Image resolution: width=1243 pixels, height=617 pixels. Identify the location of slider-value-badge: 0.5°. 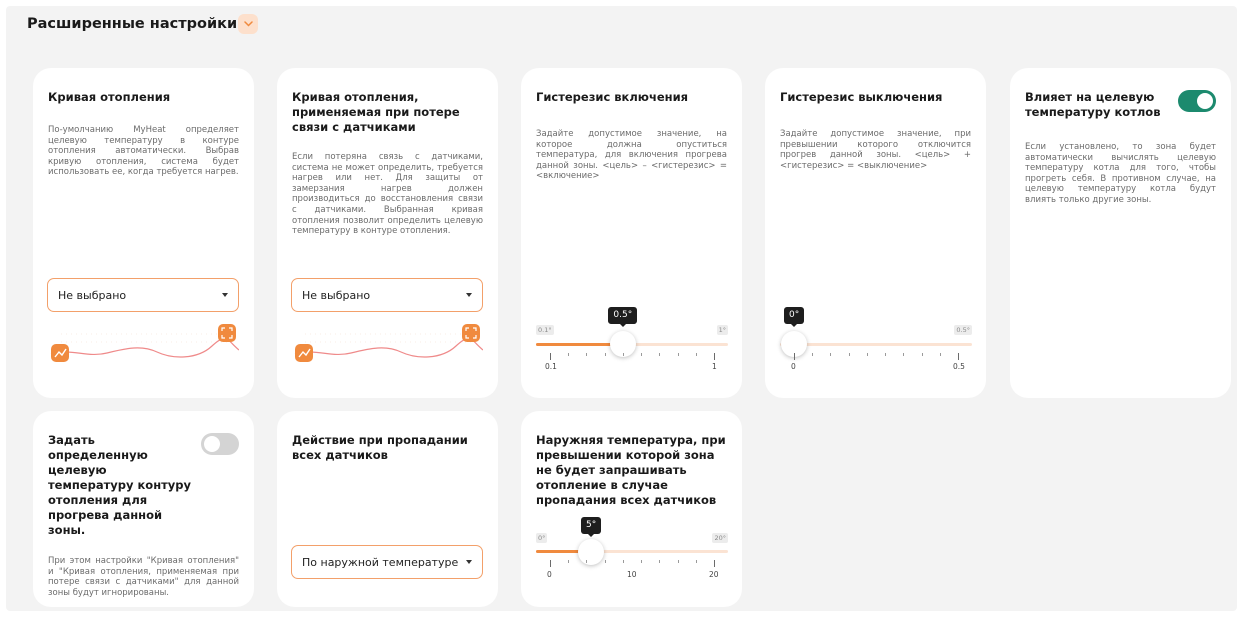
(623, 317).